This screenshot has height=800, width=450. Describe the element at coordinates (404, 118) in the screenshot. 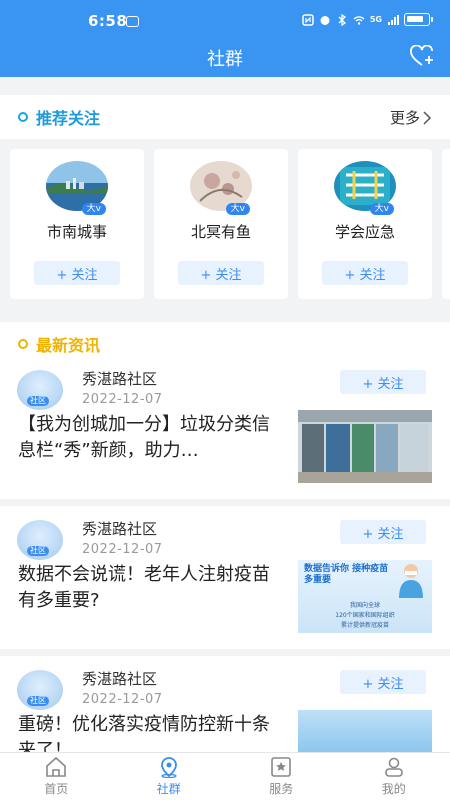

I see `more-label: 更多` at that location.